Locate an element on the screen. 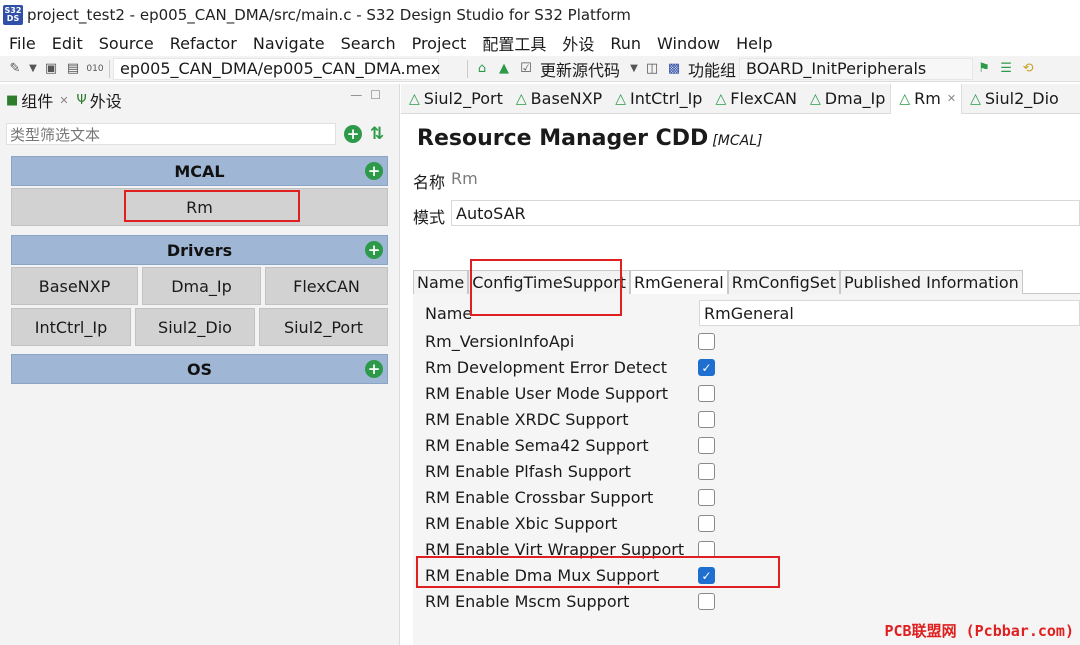 Image resolution: width=1080 pixels, height=645 pixels. function-group-label: 功能组 is located at coordinates (712, 70).